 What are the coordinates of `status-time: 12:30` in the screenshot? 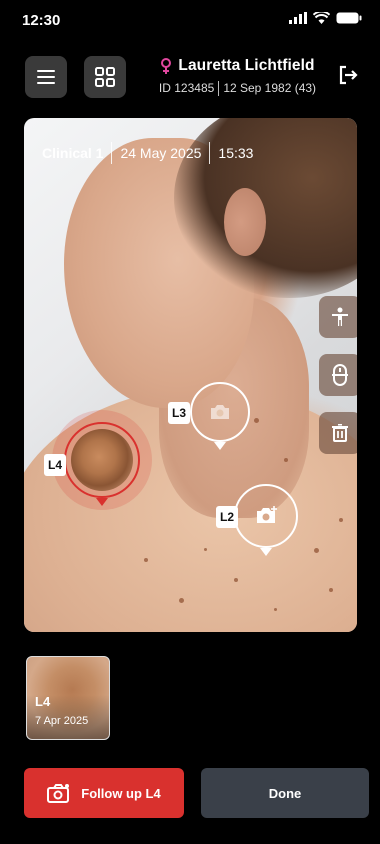 It's located at (41, 20).